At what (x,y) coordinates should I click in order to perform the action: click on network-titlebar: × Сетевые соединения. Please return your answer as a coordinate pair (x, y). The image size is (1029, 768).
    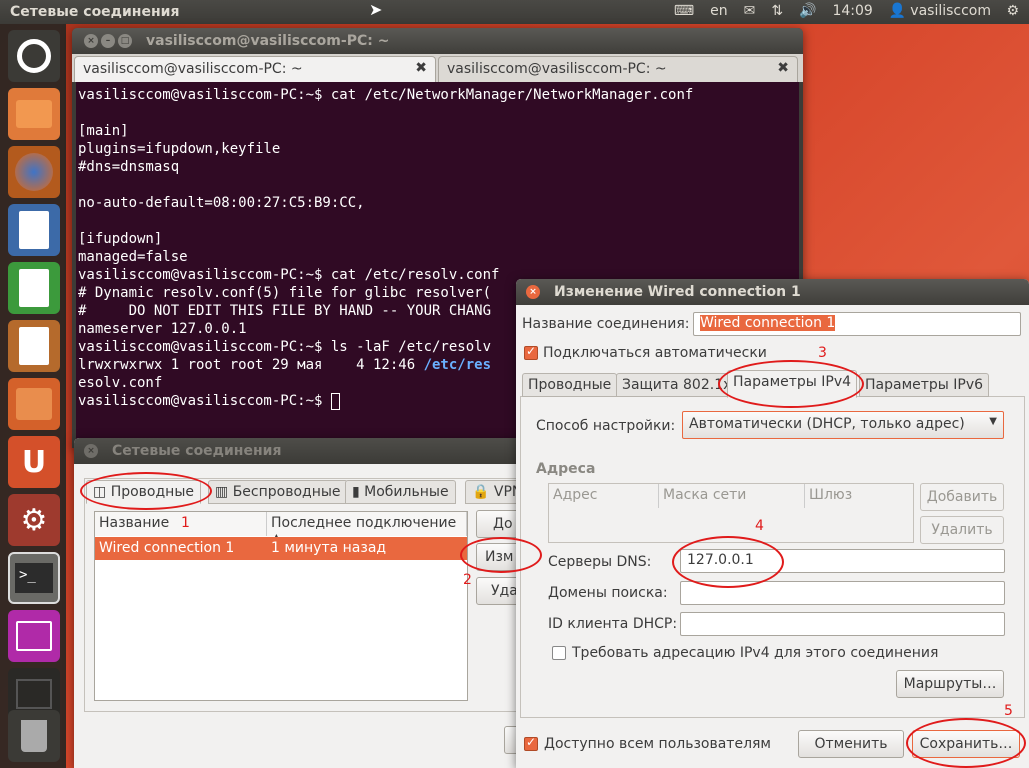
    Looking at the image, I should click on (314, 451).